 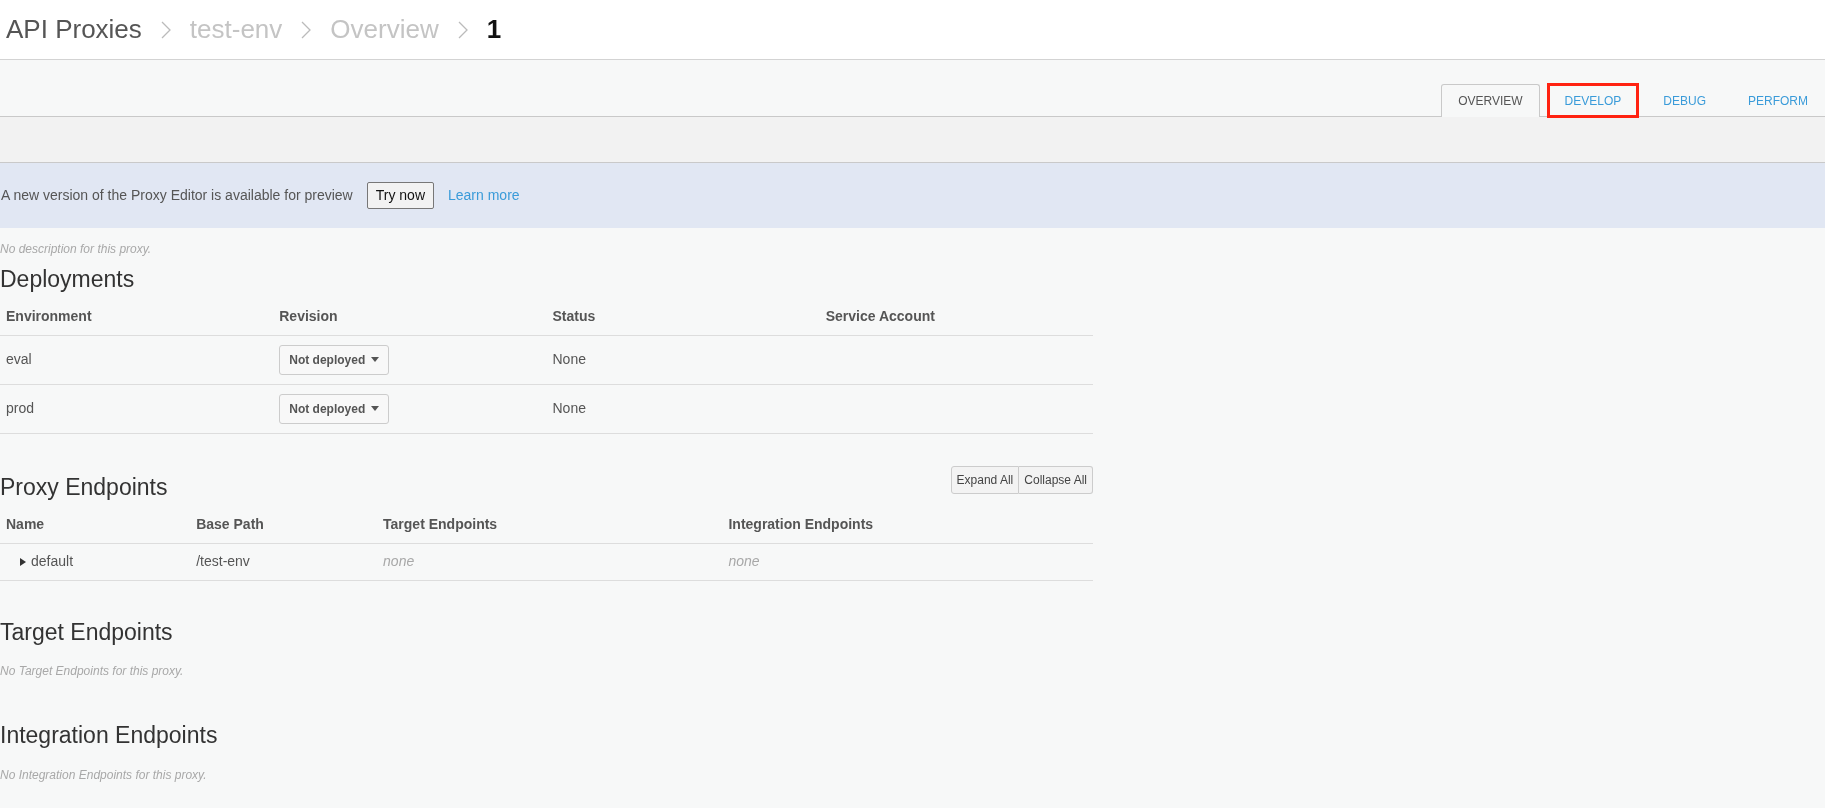 What do you see at coordinates (84, 488) in the screenshot?
I see `section-heading: Proxy Endpoints` at bounding box center [84, 488].